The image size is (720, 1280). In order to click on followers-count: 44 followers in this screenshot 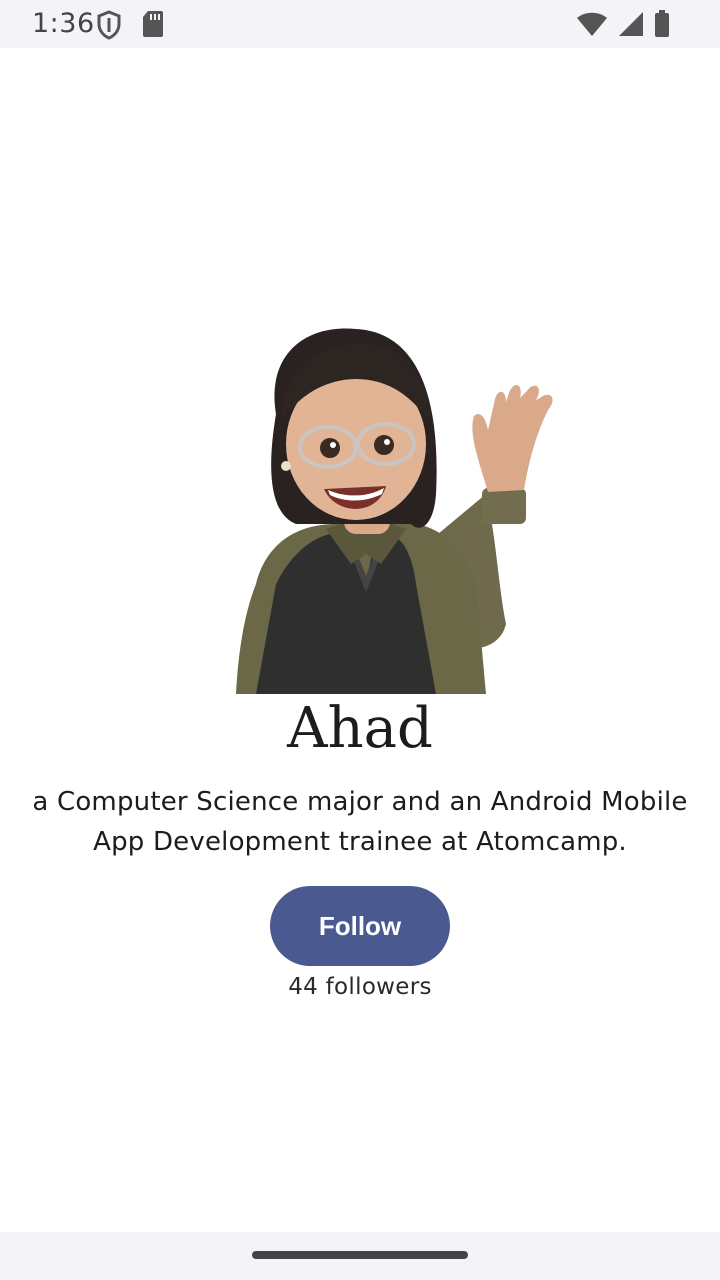, I will do `click(360, 987)`.